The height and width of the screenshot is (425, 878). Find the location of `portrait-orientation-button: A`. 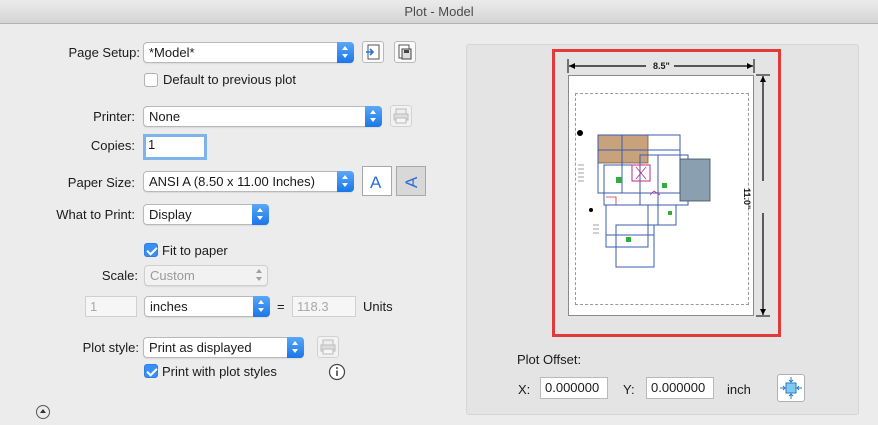

portrait-orientation-button: A is located at coordinates (377, 181).